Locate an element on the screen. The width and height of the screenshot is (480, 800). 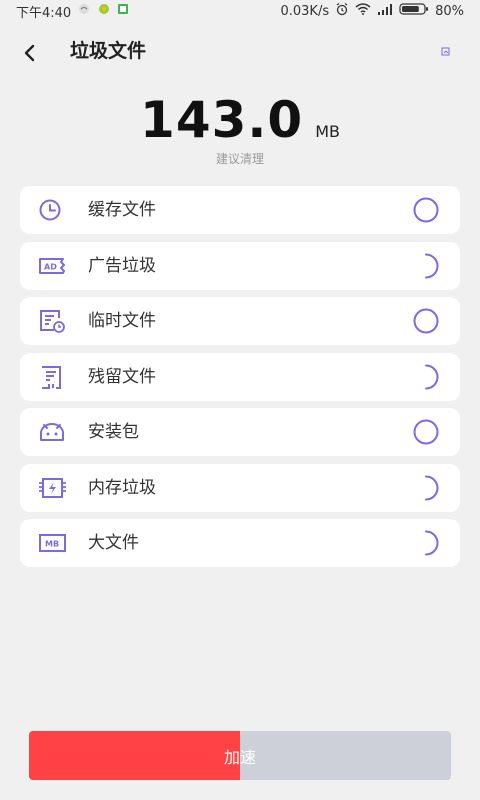
list-item-label: 安装包 is located at coordinates (113, 432).